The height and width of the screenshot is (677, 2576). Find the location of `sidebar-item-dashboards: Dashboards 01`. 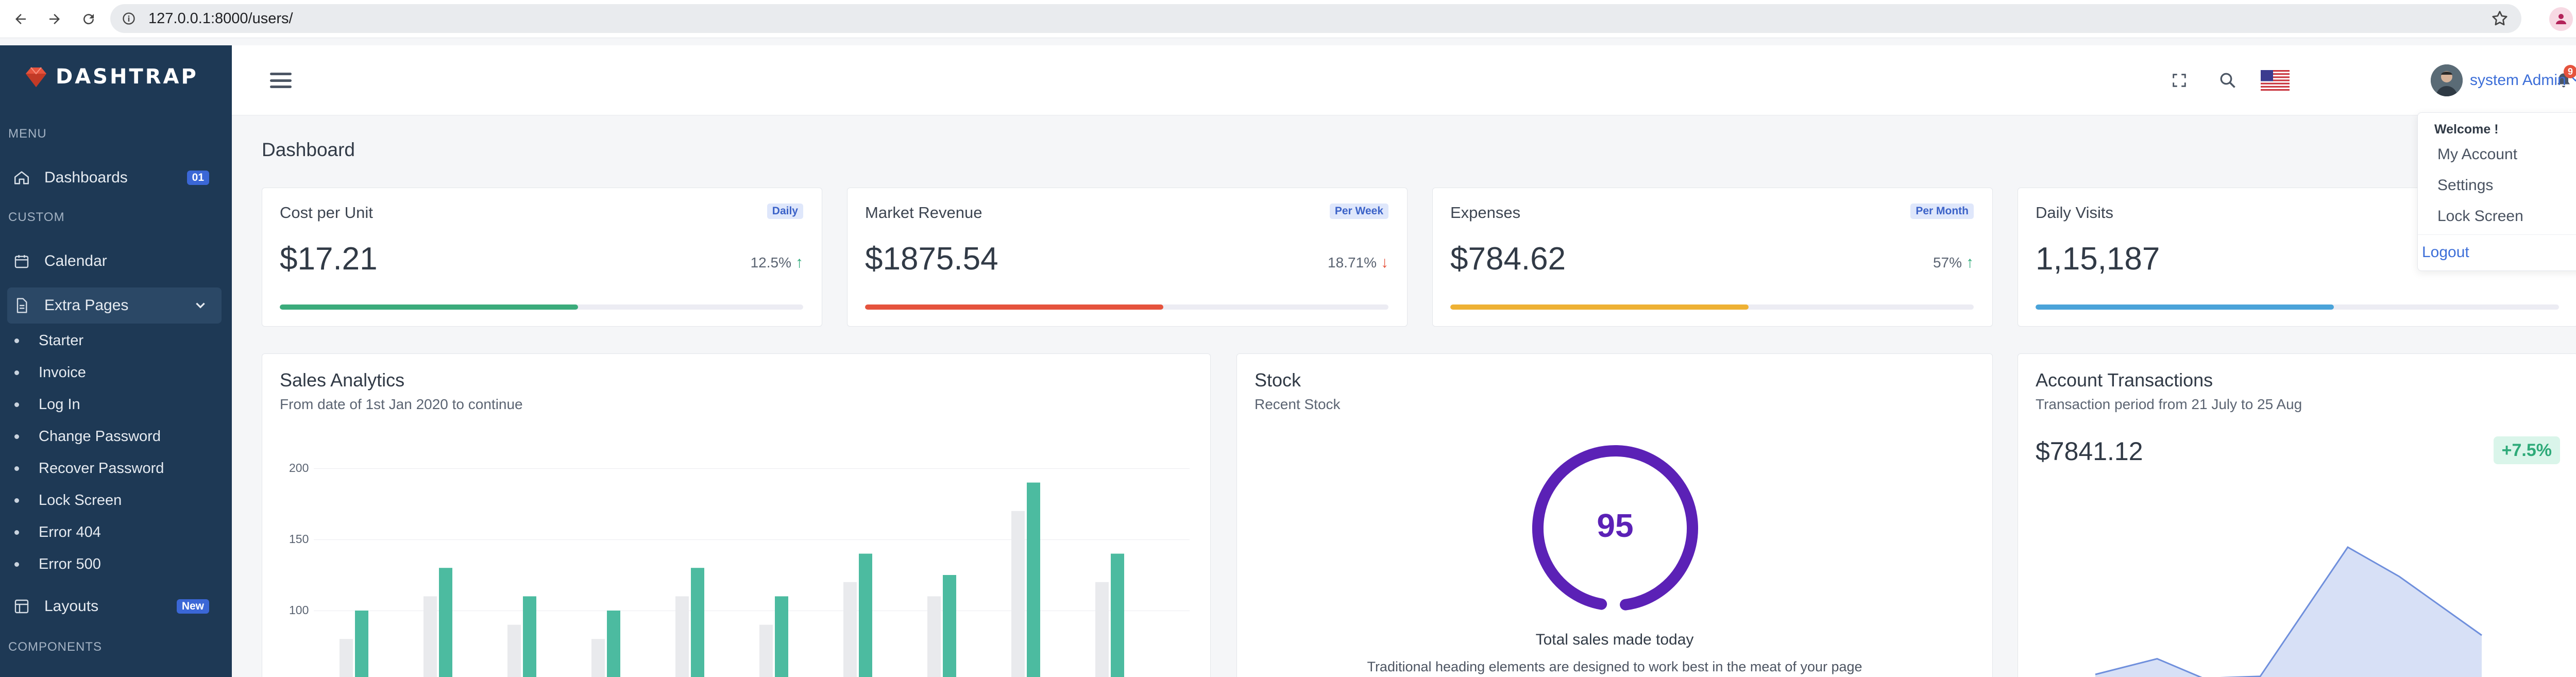

sidebar-item-dashboards: Dashboards 01 is located at coordinates (114, 178).